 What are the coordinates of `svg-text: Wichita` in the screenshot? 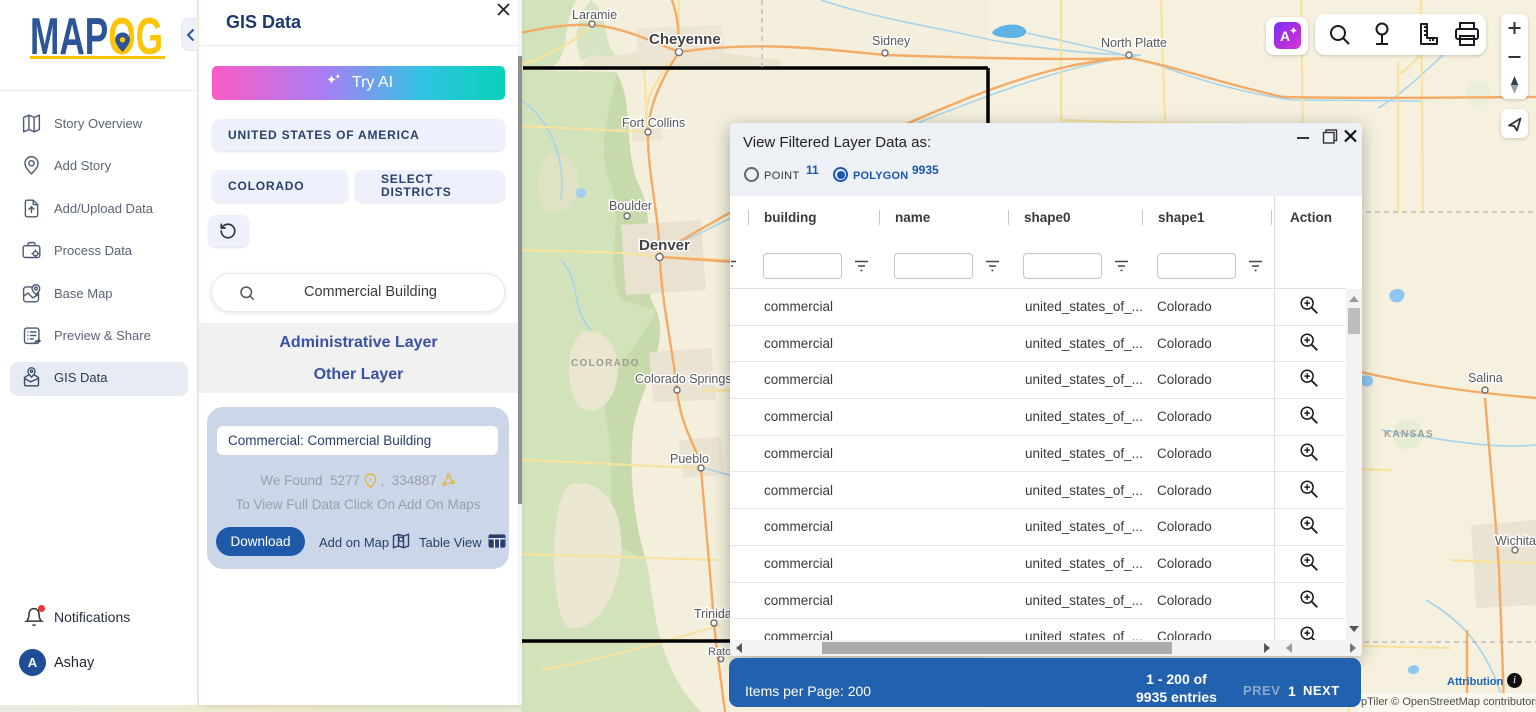 It's located at (1515, 541).